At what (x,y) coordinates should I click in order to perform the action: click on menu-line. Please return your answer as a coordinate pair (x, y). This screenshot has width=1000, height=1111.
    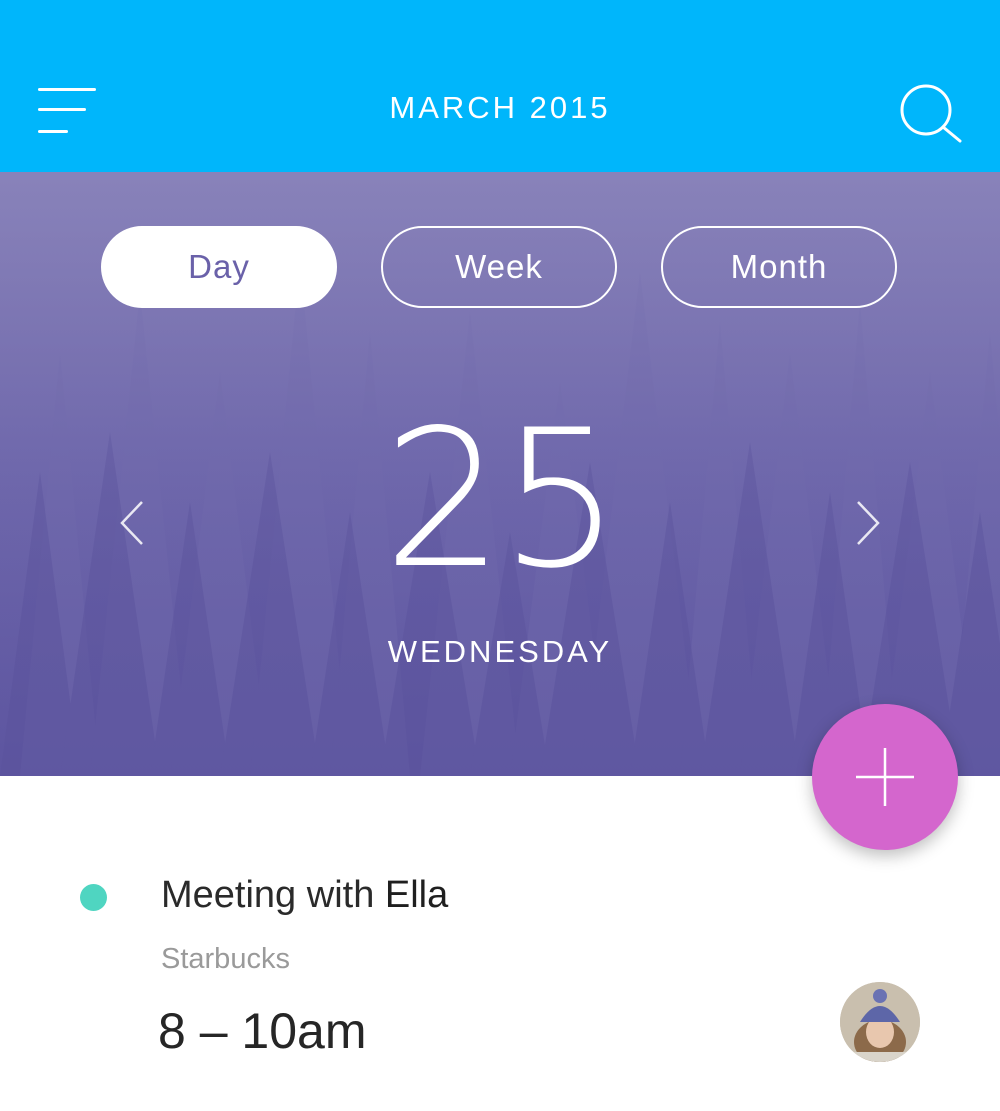
    Looking at the image, I should click on (53, 131).